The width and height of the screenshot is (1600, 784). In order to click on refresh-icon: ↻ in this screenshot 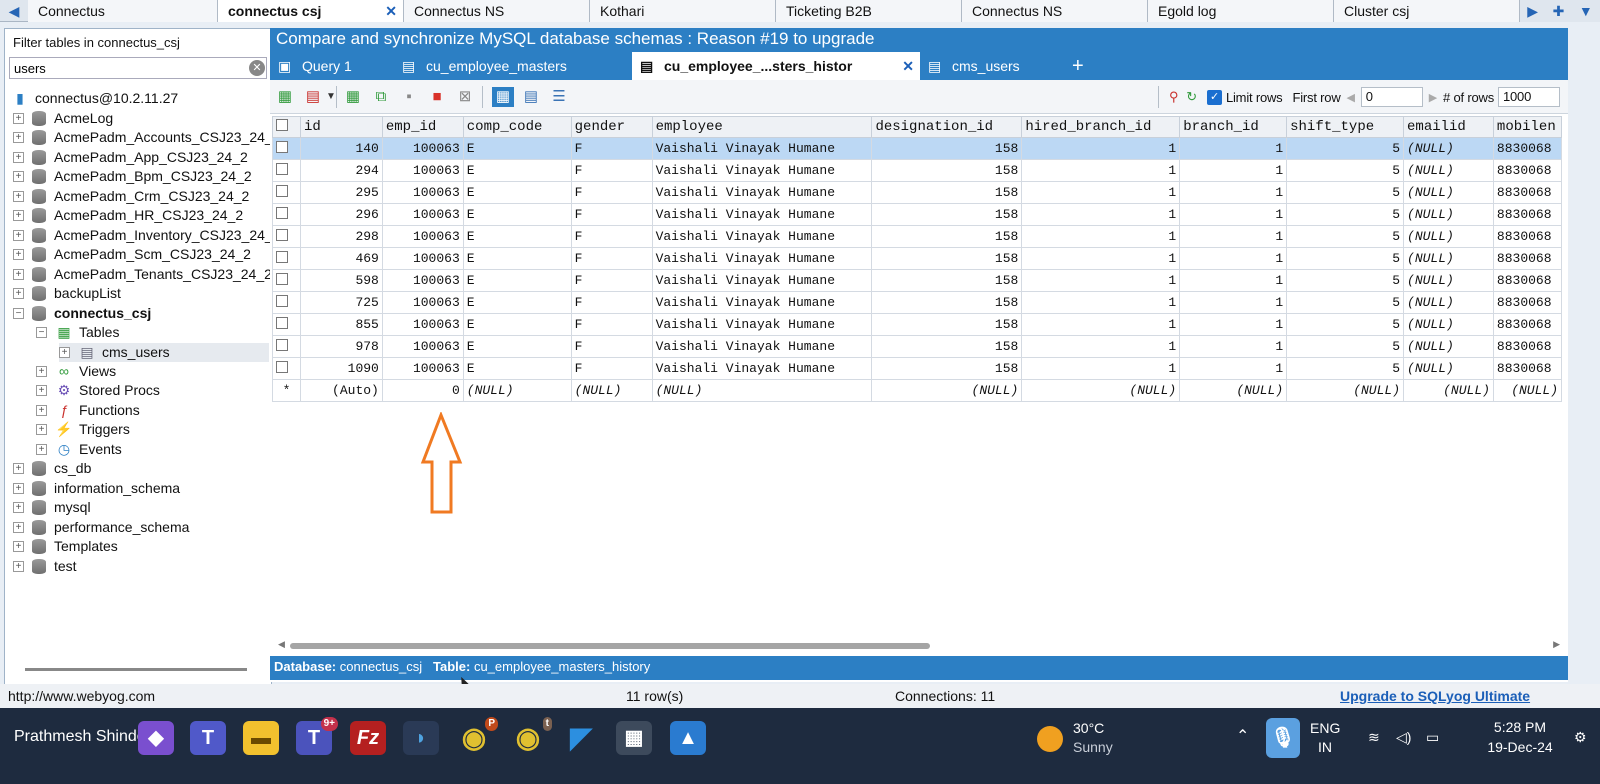, I will do `click(1191, 97)`.